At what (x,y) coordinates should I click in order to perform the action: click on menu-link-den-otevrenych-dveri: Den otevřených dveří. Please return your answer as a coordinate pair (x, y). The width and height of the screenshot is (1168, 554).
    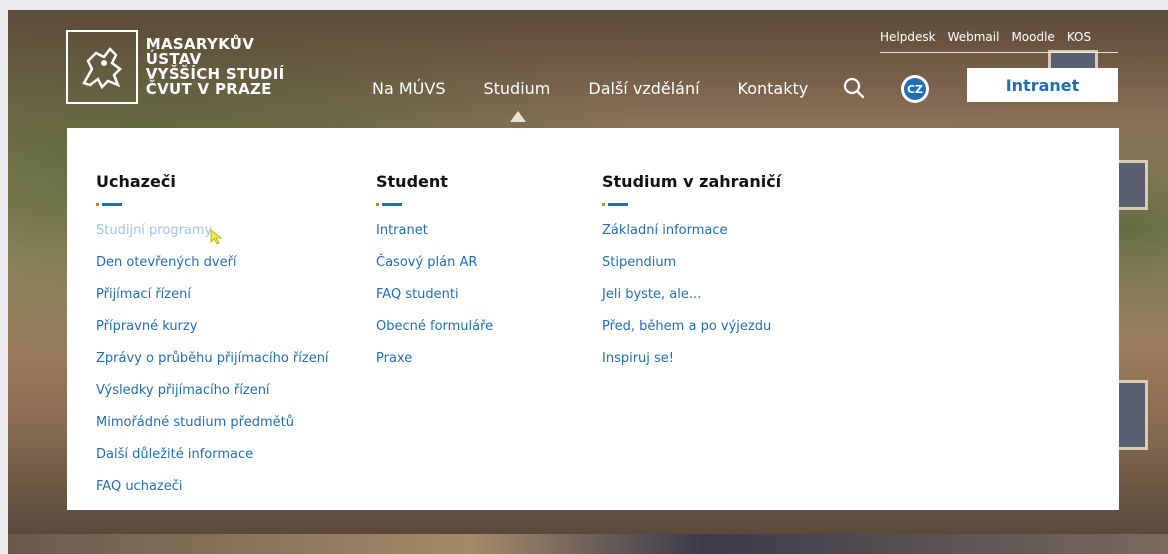
    Looking at the image, I should click on (212, 270).